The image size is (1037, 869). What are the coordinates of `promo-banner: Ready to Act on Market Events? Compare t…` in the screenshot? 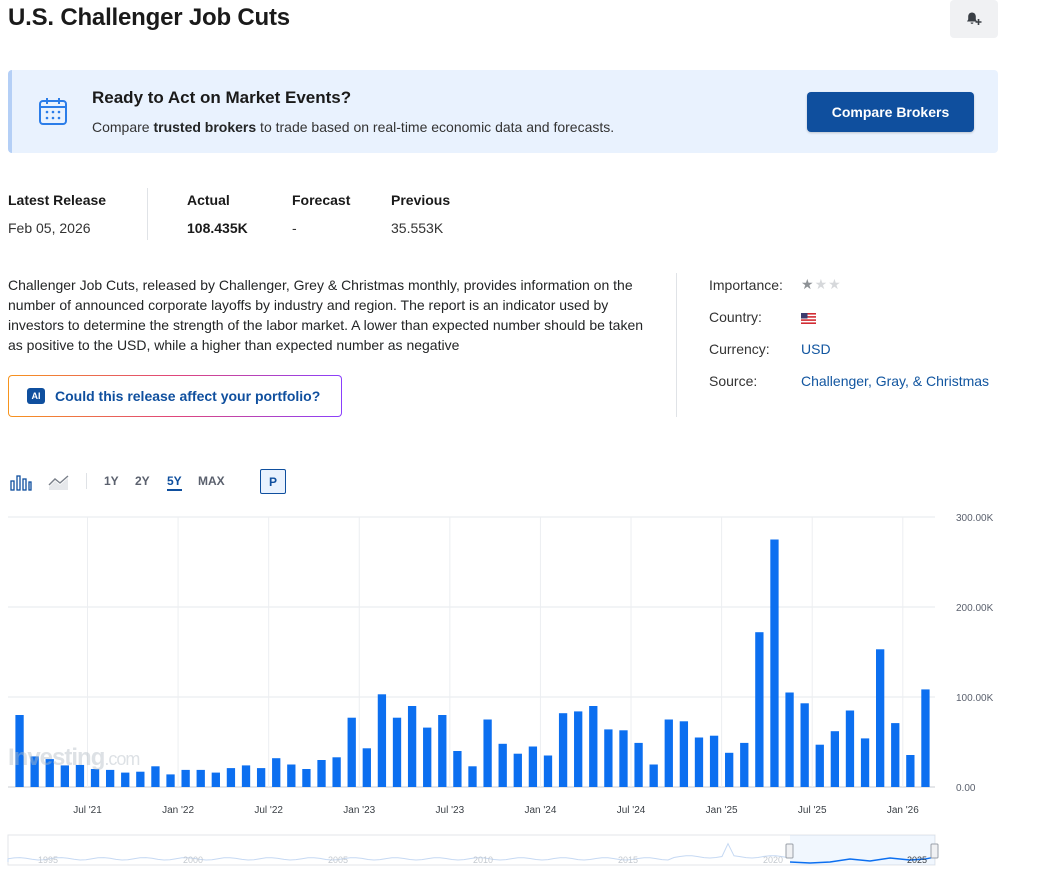 It's located at (503, 111).